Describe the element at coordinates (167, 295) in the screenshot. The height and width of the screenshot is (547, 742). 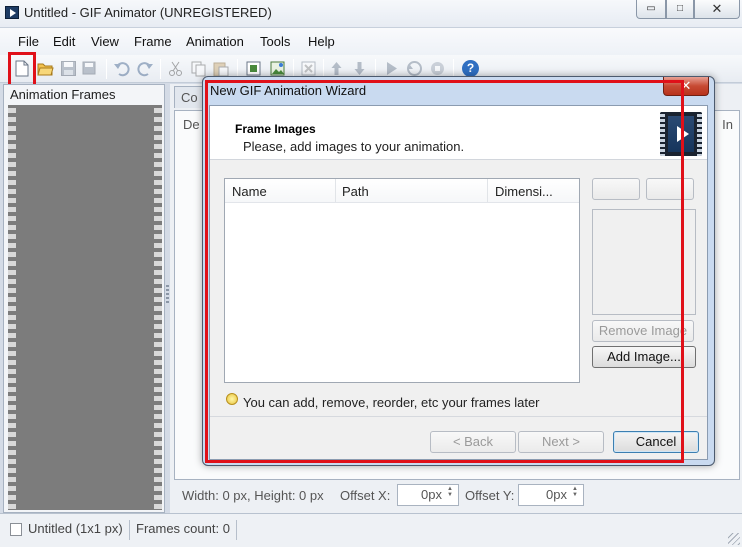
I see `splitter-handle` at that location.